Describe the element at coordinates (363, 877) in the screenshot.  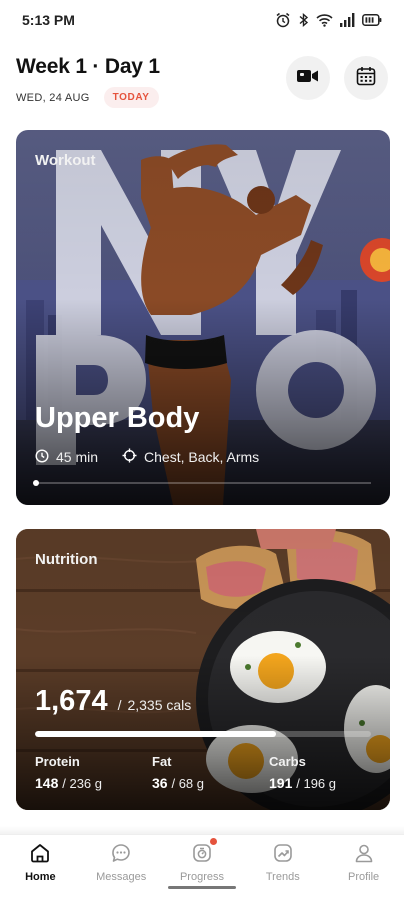
I see `nav-label: Profile` at that location.